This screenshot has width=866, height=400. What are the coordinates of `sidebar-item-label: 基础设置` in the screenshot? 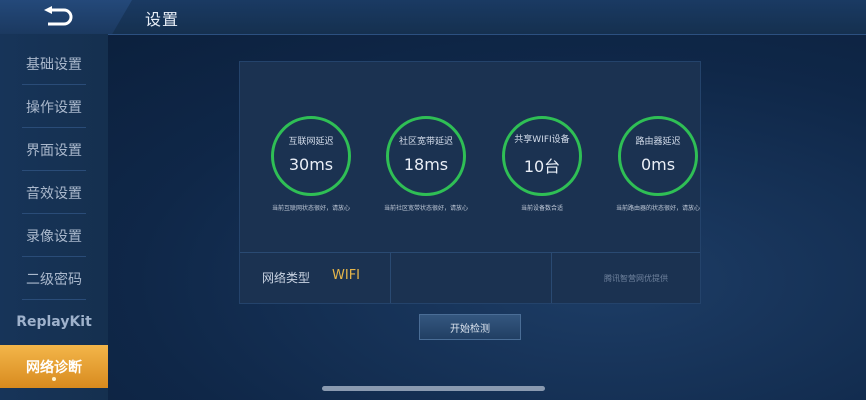 It's located at (54, 64).